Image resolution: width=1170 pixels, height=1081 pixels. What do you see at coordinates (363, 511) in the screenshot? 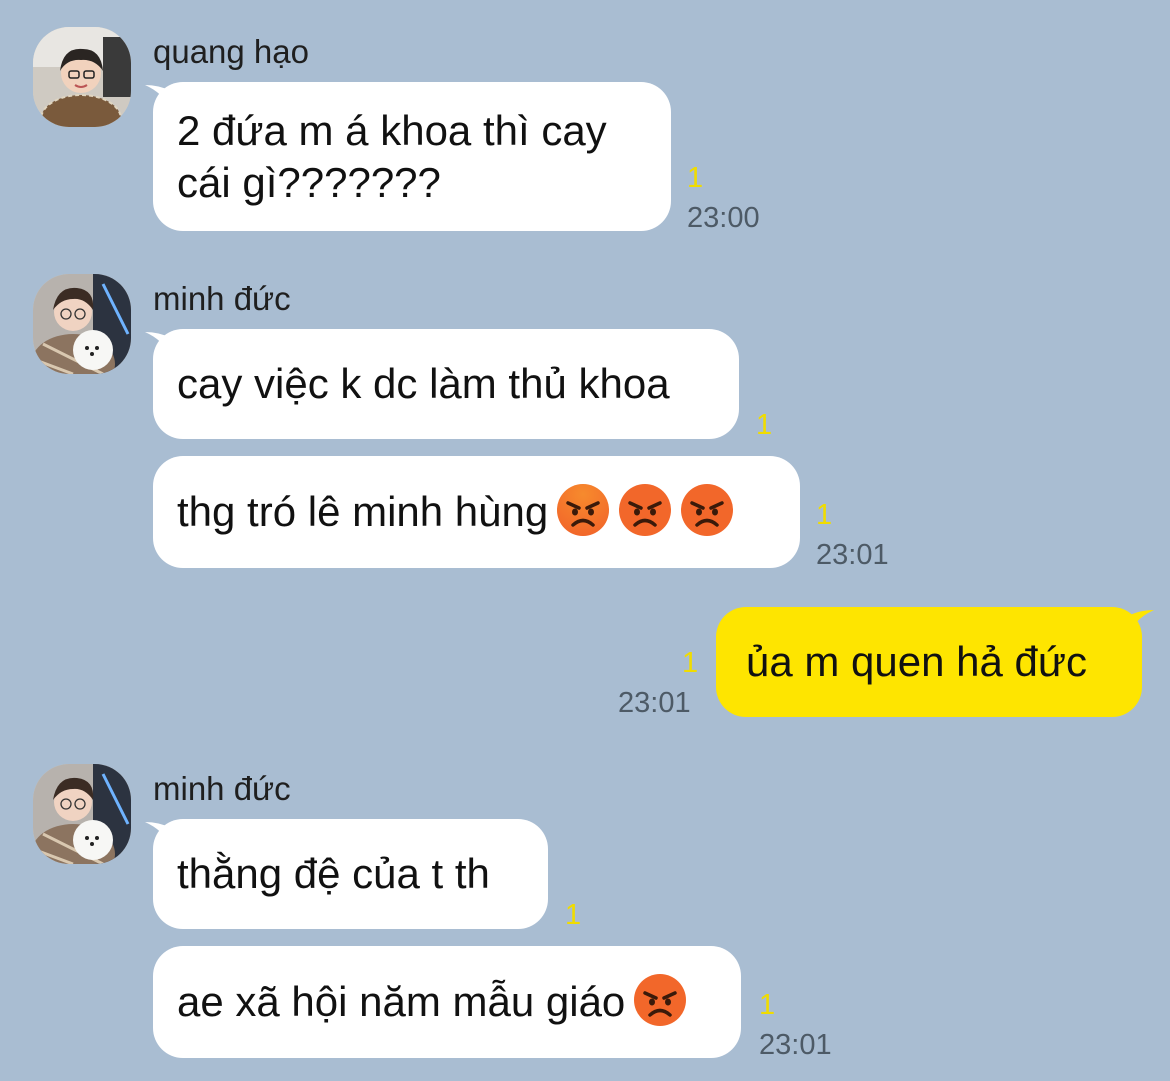
I see `message-text: thg tró lê minh hùng` at bounding box center [363, 511].